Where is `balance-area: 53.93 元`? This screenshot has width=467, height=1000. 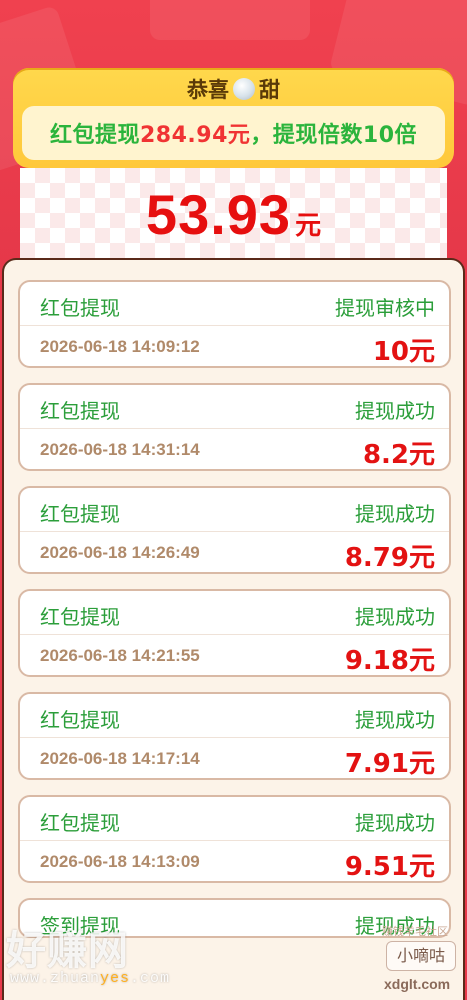
balance-area: 53.93 元 is located at coordinates (233, 216).